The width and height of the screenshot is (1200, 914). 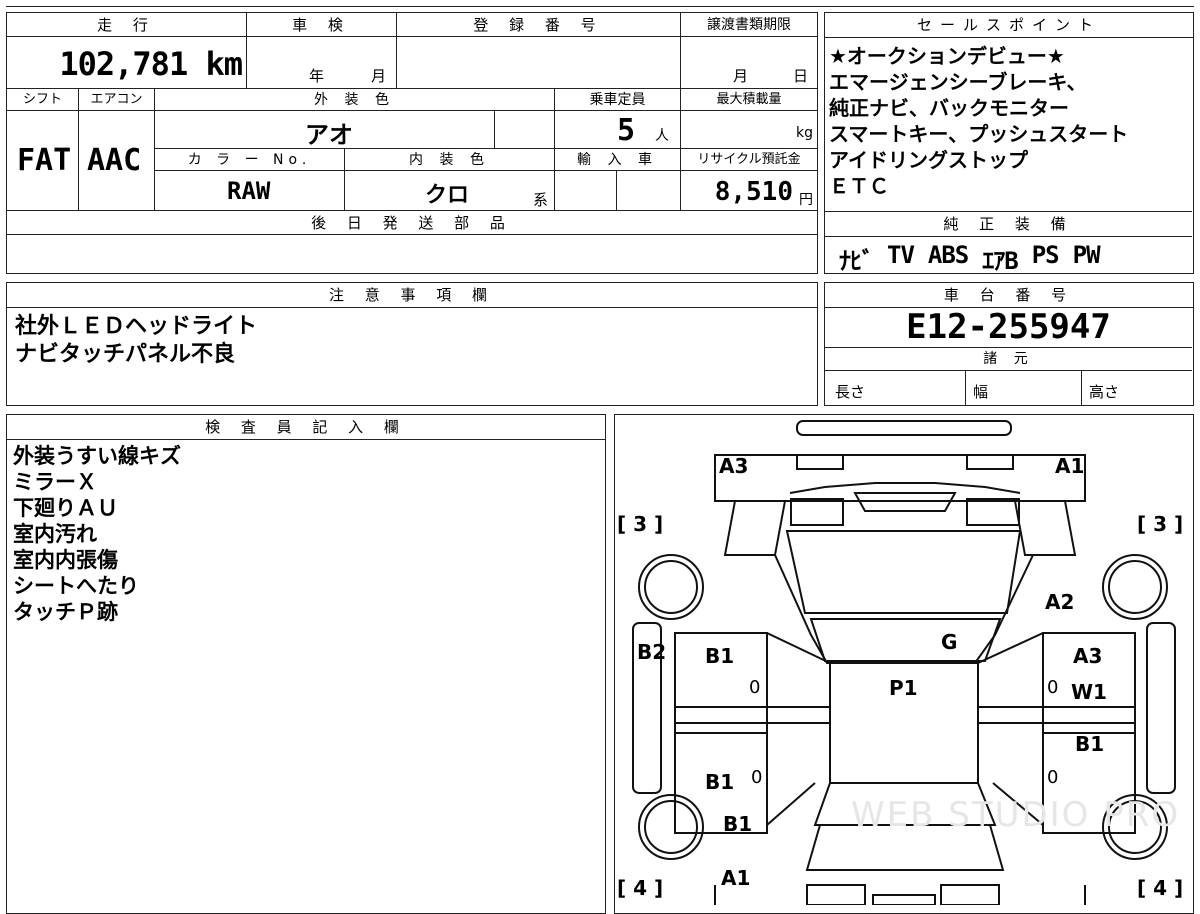 What do you see at coordinates (586, 191) in the screenshot?
I see `import-value-cell-a` at bounding box center [586, 191].